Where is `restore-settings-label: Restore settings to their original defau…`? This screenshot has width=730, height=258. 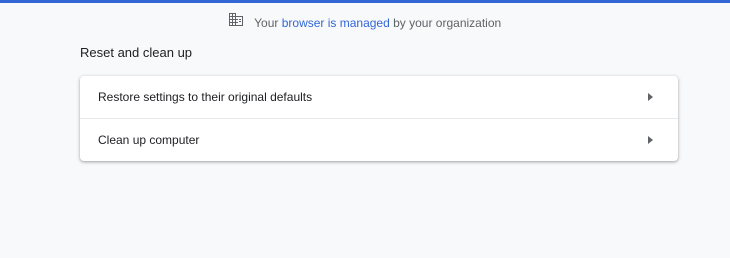 restore-settings-label: Restore settings to their original defau… is located at coordinates (205, 97).